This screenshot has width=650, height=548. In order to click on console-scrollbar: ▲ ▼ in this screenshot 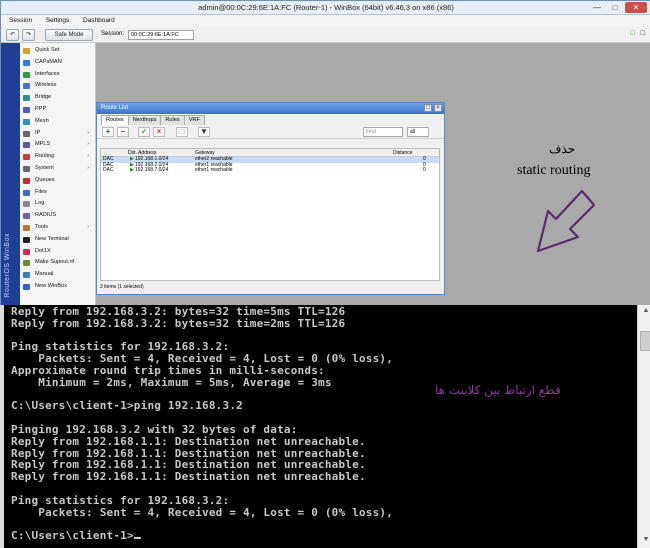, I will do `click(643, 426)`.